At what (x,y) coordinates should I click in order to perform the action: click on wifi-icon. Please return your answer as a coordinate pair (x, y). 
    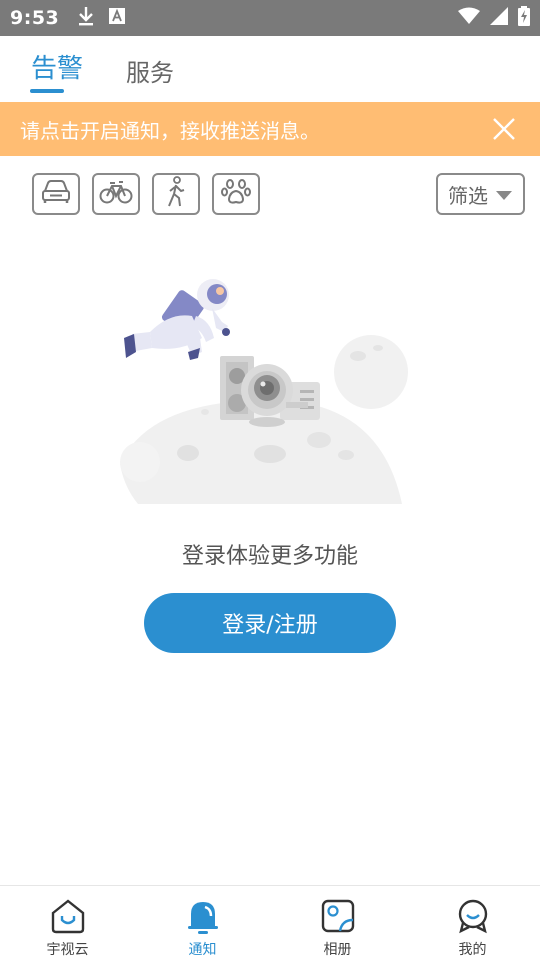
    Looking at the image, I should click on (469, 18).